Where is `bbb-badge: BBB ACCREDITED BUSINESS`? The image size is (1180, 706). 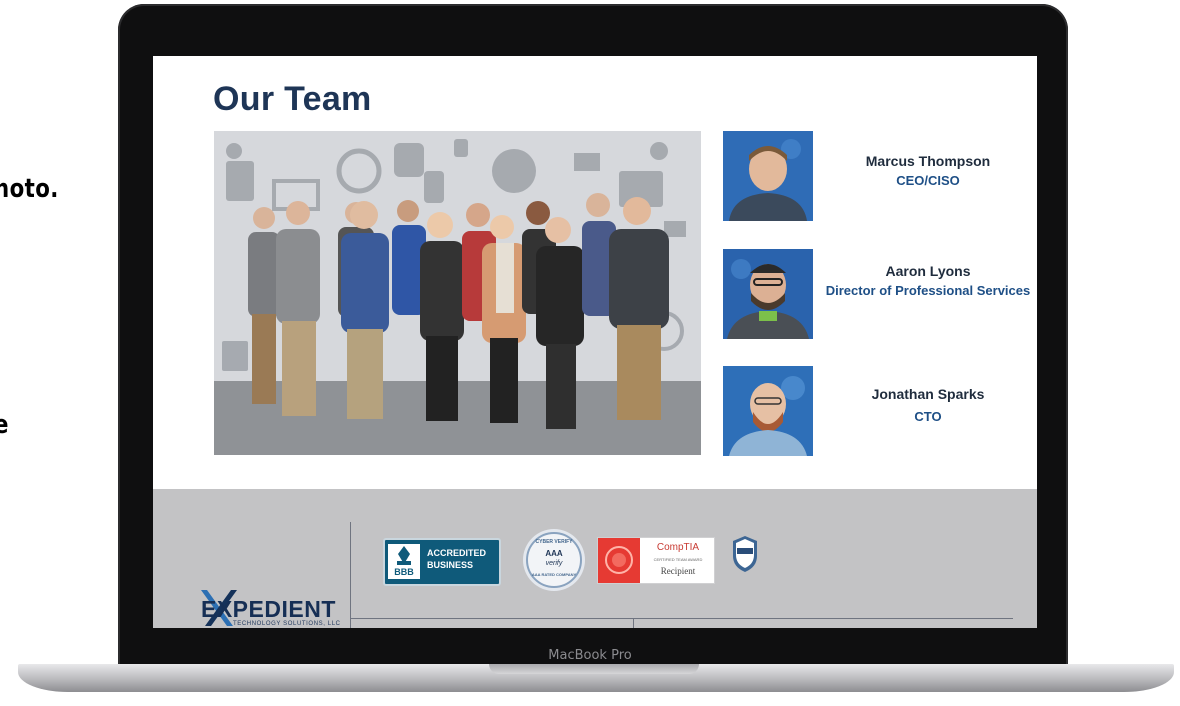
bbb-badge: BBB ACCREDITED BUSINESS is located at coordinates (442, 562).